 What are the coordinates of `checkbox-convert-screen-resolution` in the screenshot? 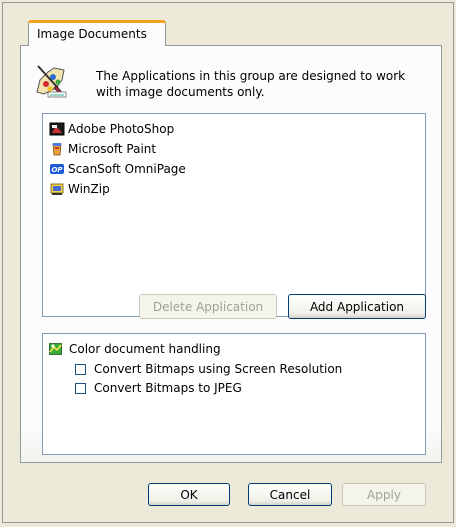 It's located at (80, 369).